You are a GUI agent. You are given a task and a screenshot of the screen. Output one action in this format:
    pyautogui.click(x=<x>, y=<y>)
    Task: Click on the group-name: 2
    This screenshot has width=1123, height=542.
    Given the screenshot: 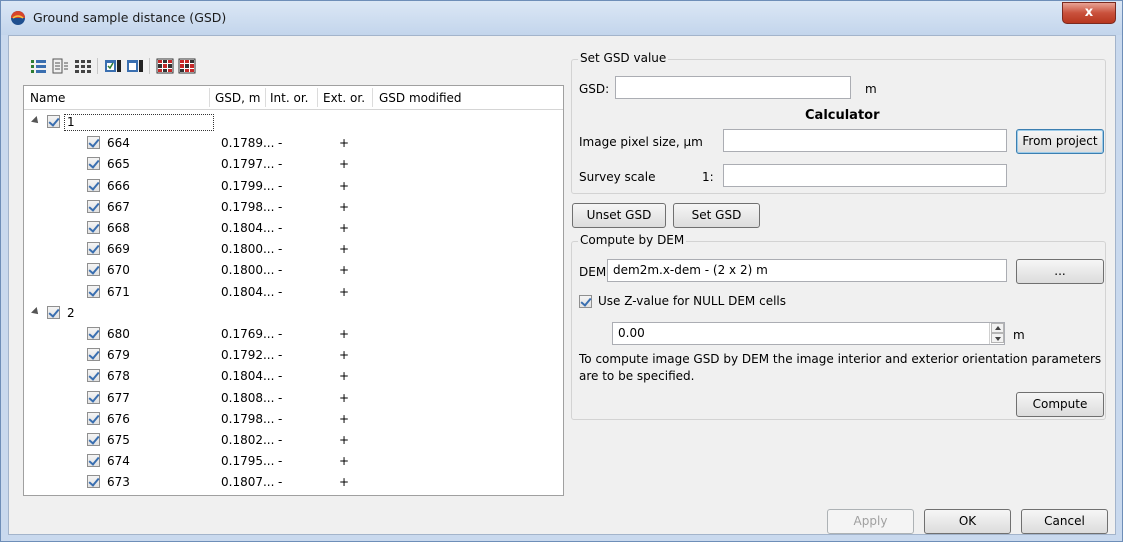 What is the action you would take?
    pyautogui.click(x=71, y=312)
    